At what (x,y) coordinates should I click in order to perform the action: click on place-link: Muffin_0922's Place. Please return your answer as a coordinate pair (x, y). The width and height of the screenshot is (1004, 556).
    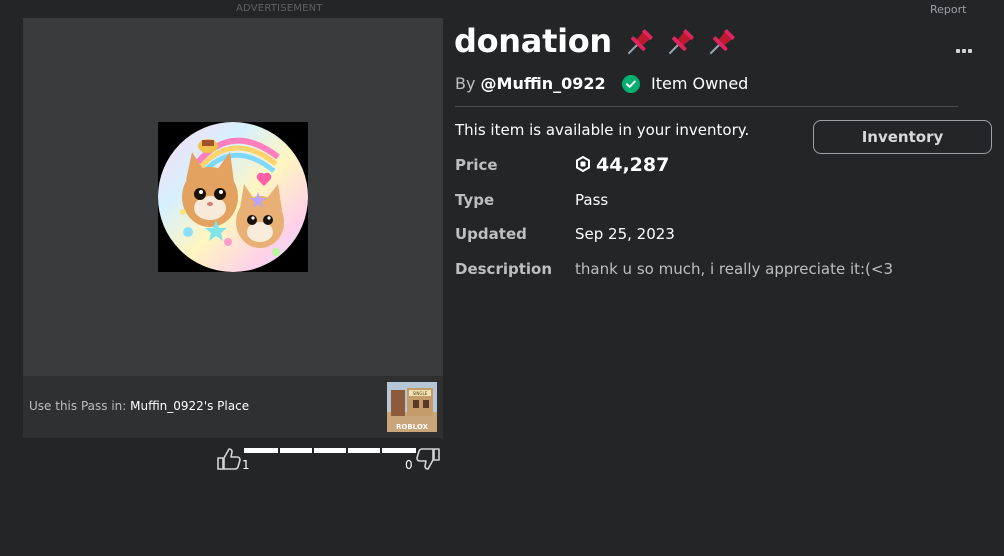
    Looking at the image, I should click on (189, 406).